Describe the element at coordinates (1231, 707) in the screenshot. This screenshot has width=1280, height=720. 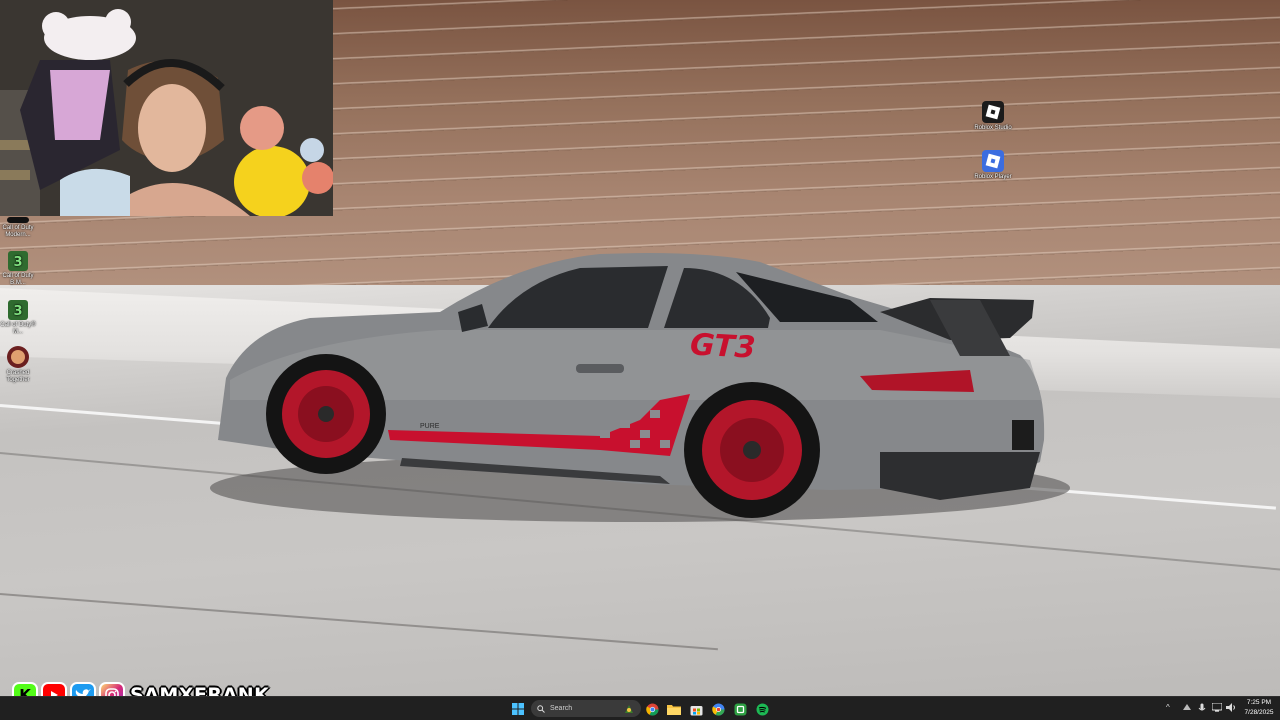
I see `volume-icon` at that location.